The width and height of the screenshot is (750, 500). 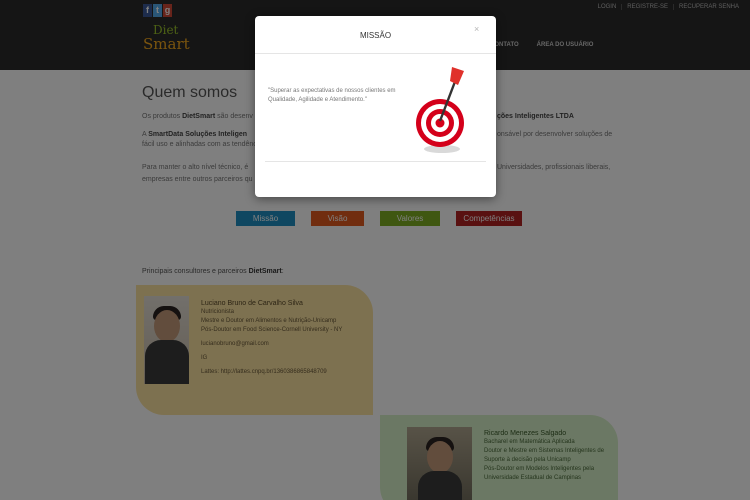 I want to click on modal-header: MISSÃO ×, so click(x=375, y=35).